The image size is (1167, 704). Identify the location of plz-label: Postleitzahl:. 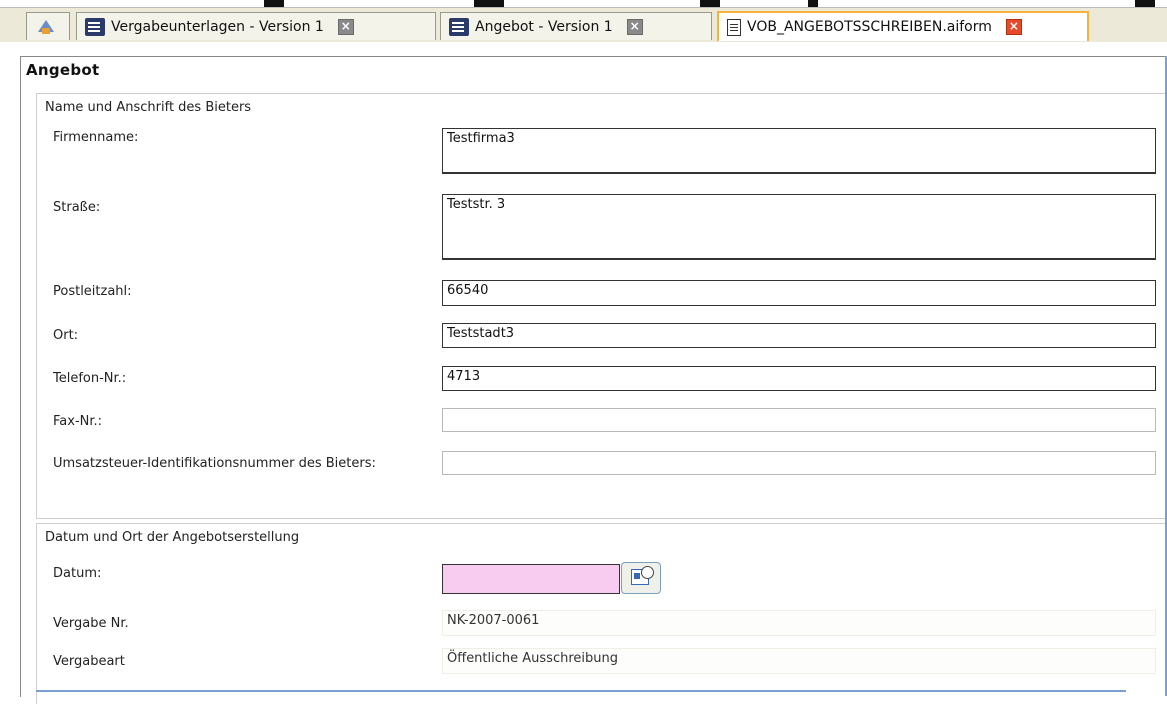
(92, 291).